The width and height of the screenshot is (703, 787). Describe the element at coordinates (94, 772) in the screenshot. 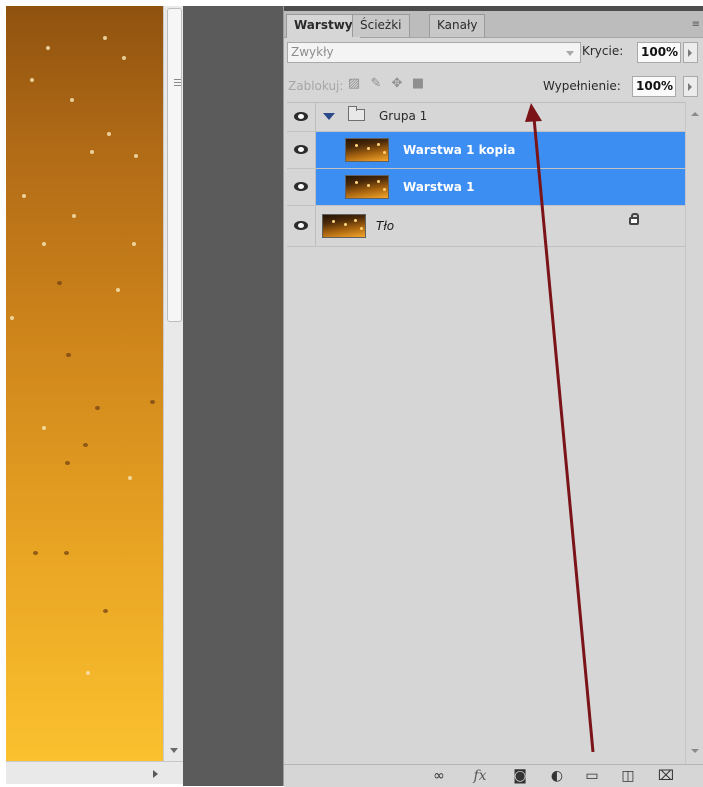

I see `canvas-horizontal-scrollbar` at that location.